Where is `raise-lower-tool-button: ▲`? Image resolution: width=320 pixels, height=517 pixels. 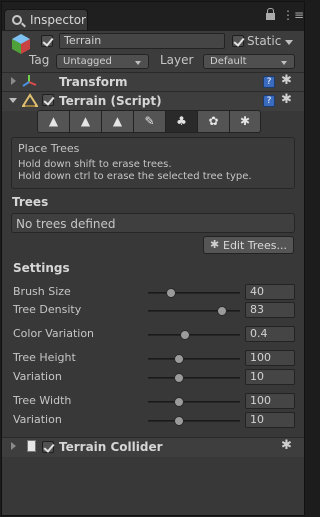
raise-lower-tool-button: ▲ is located at coordinates (53, 121).